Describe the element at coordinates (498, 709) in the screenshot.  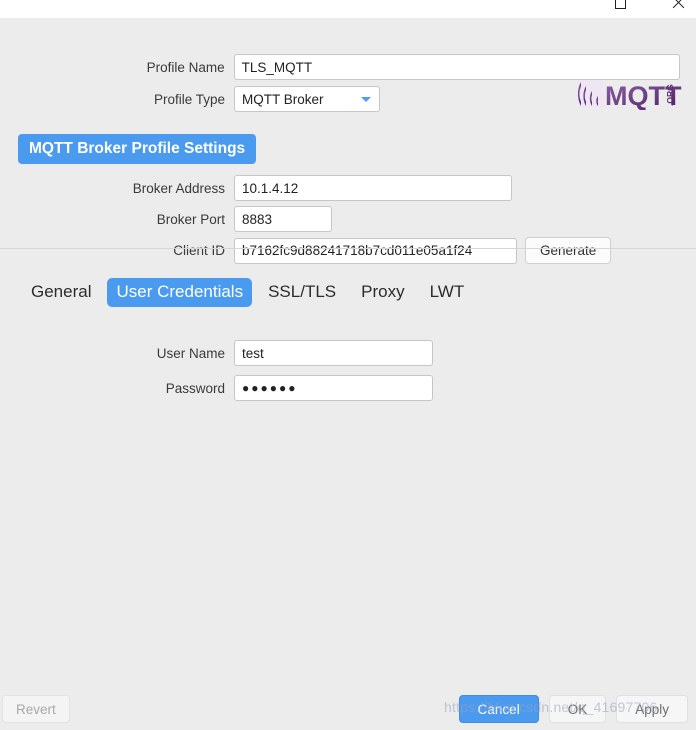
I see `cancel-button: Cancel` at that location.